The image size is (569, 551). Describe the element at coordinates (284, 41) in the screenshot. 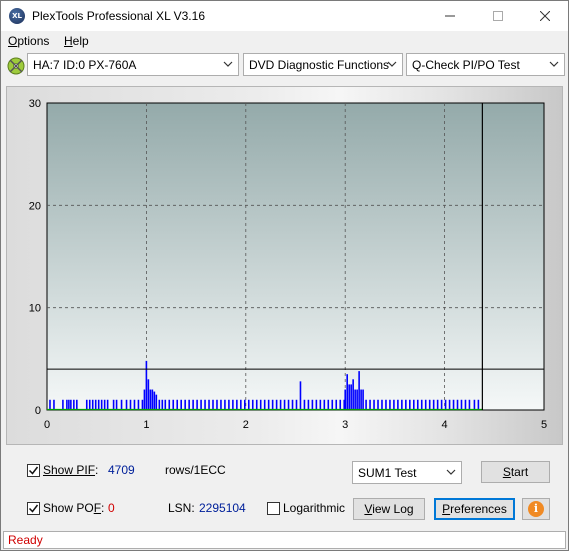

I see `menu-bar: Options Help` at that location.